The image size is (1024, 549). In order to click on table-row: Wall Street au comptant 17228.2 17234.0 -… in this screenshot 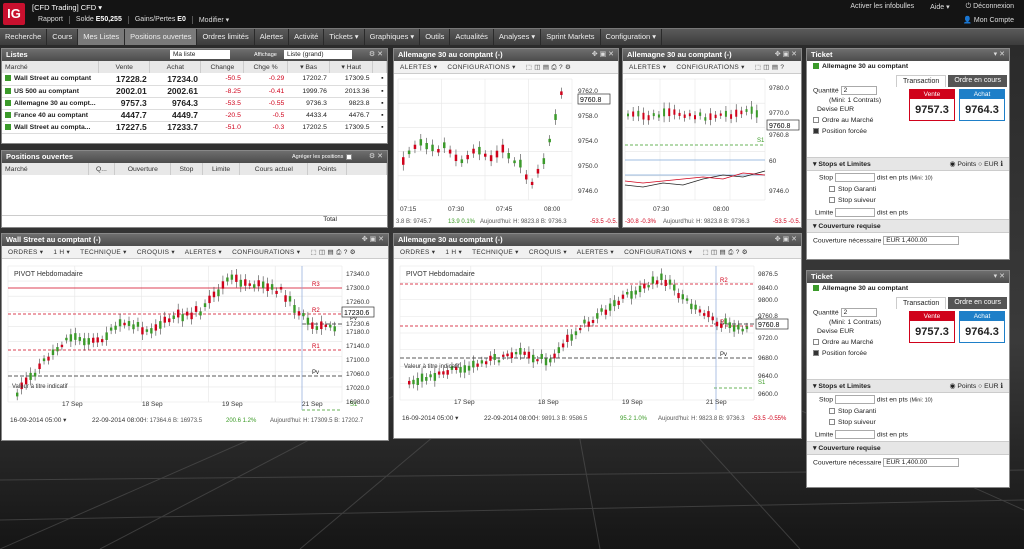, I will do `click(194, 79)`.